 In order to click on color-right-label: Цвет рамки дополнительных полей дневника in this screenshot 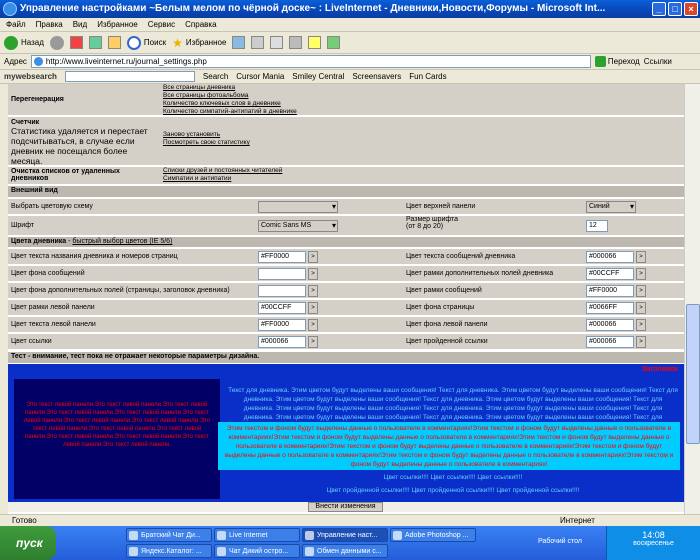, I will do `click(480, 273)`.